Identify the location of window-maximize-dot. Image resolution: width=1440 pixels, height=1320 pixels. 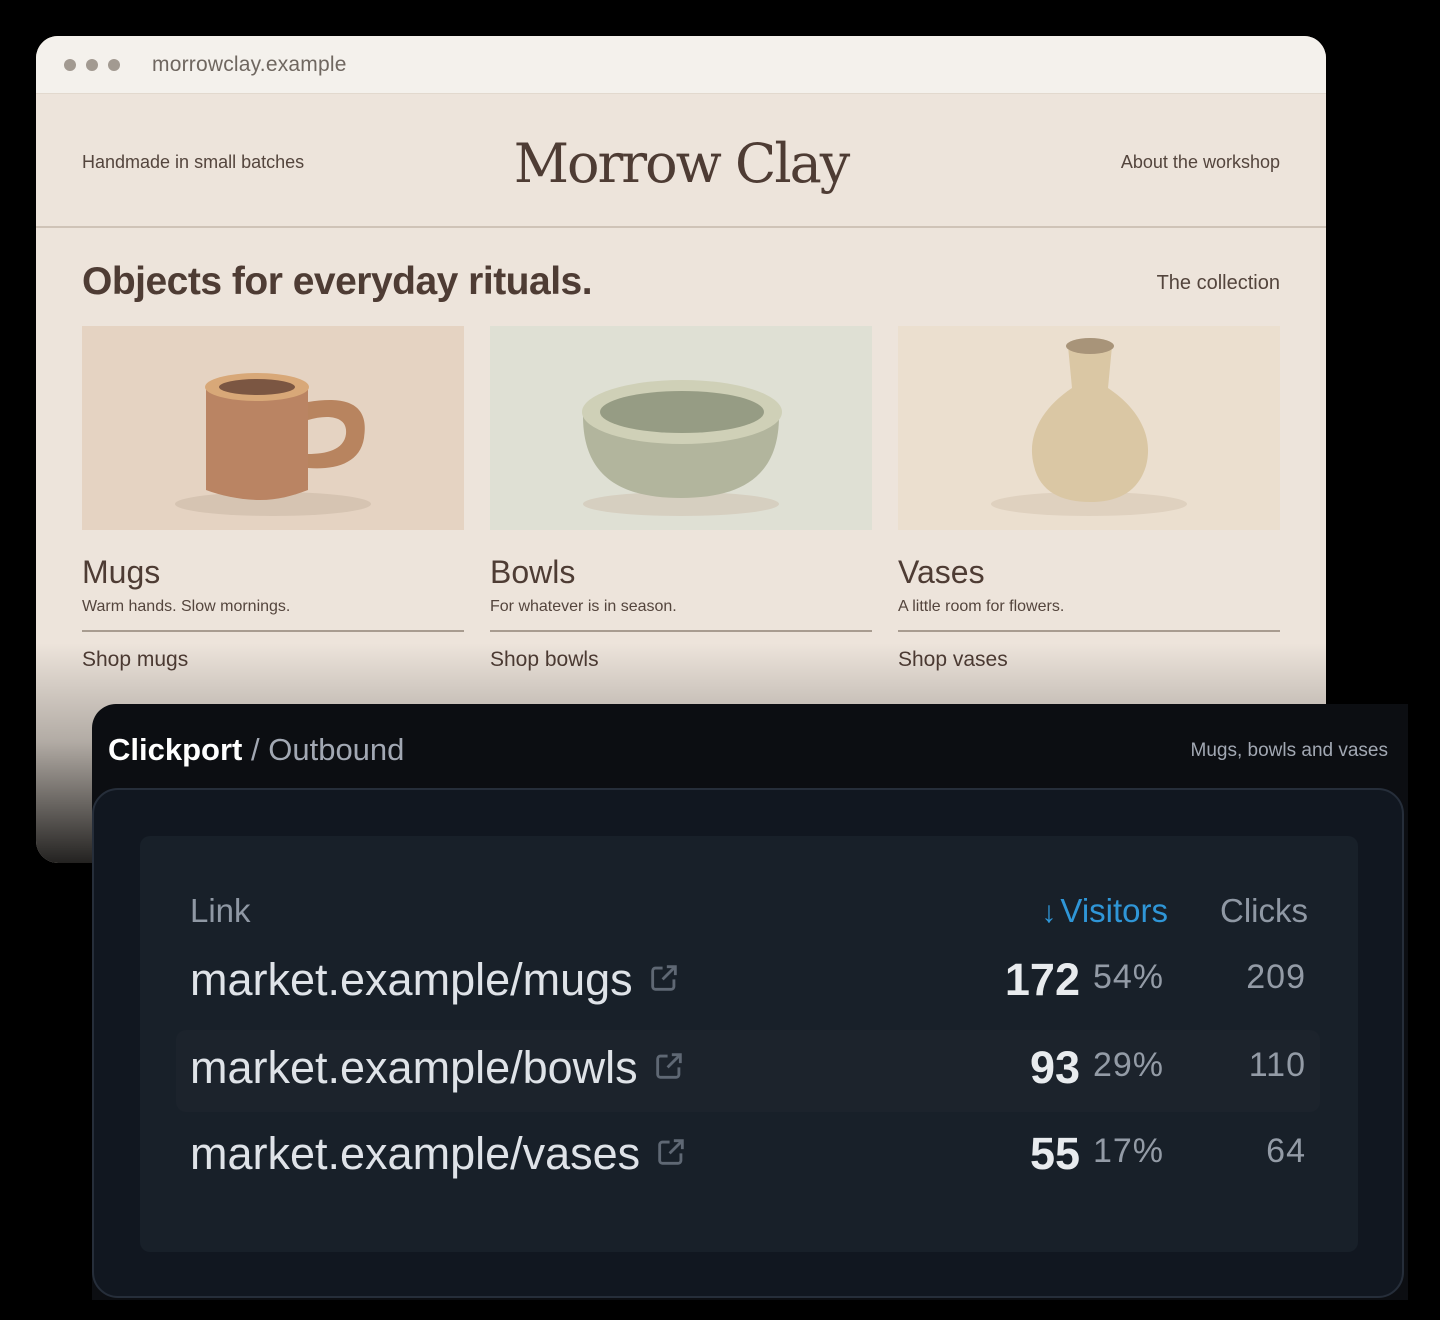
(114, 64).